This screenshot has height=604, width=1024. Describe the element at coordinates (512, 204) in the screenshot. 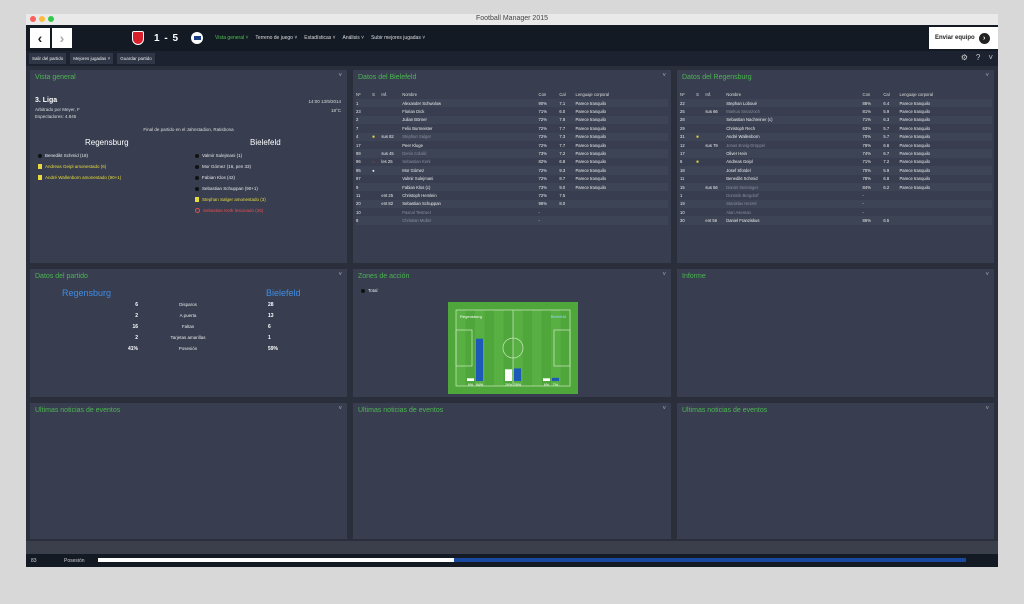

I see `table-row: 20 ent 82 Sebastian Schuppan 96% 8.0` at that location.